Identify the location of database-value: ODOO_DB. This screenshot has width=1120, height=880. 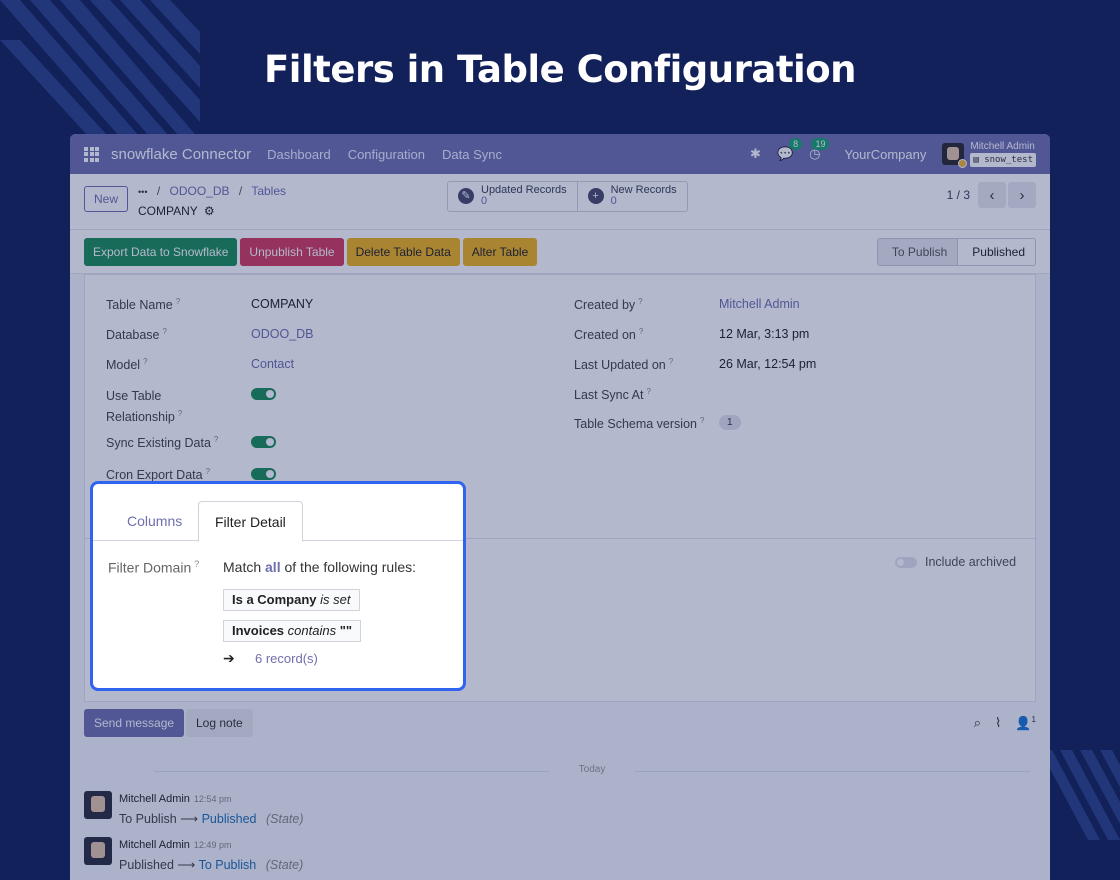
(282, 334).